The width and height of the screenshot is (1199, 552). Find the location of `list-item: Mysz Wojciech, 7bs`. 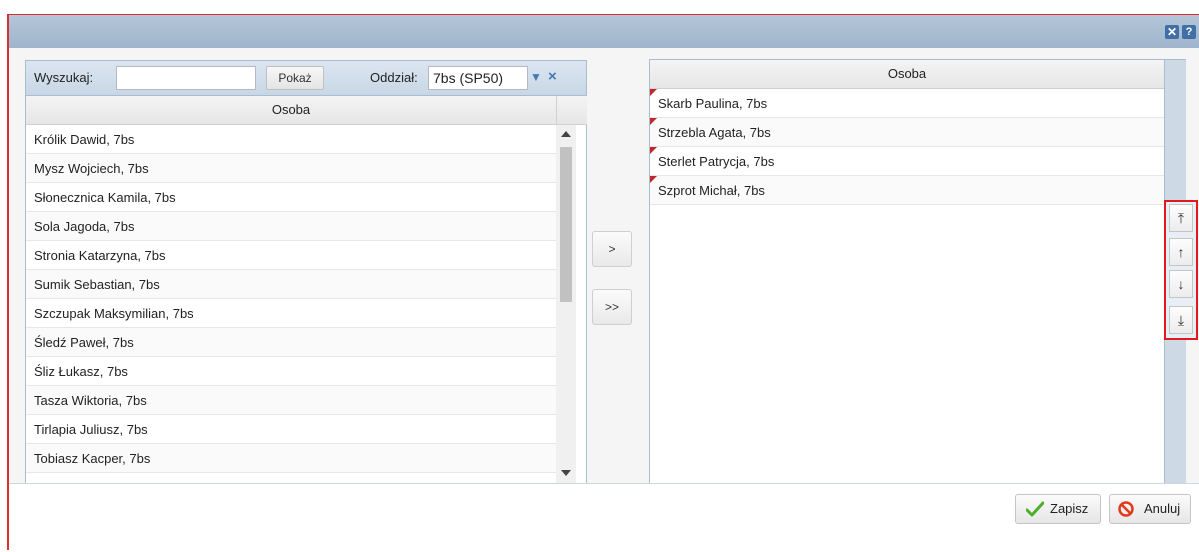

list-item: Mysz Wojciech, 7bs is located at coordinates (291, 168).